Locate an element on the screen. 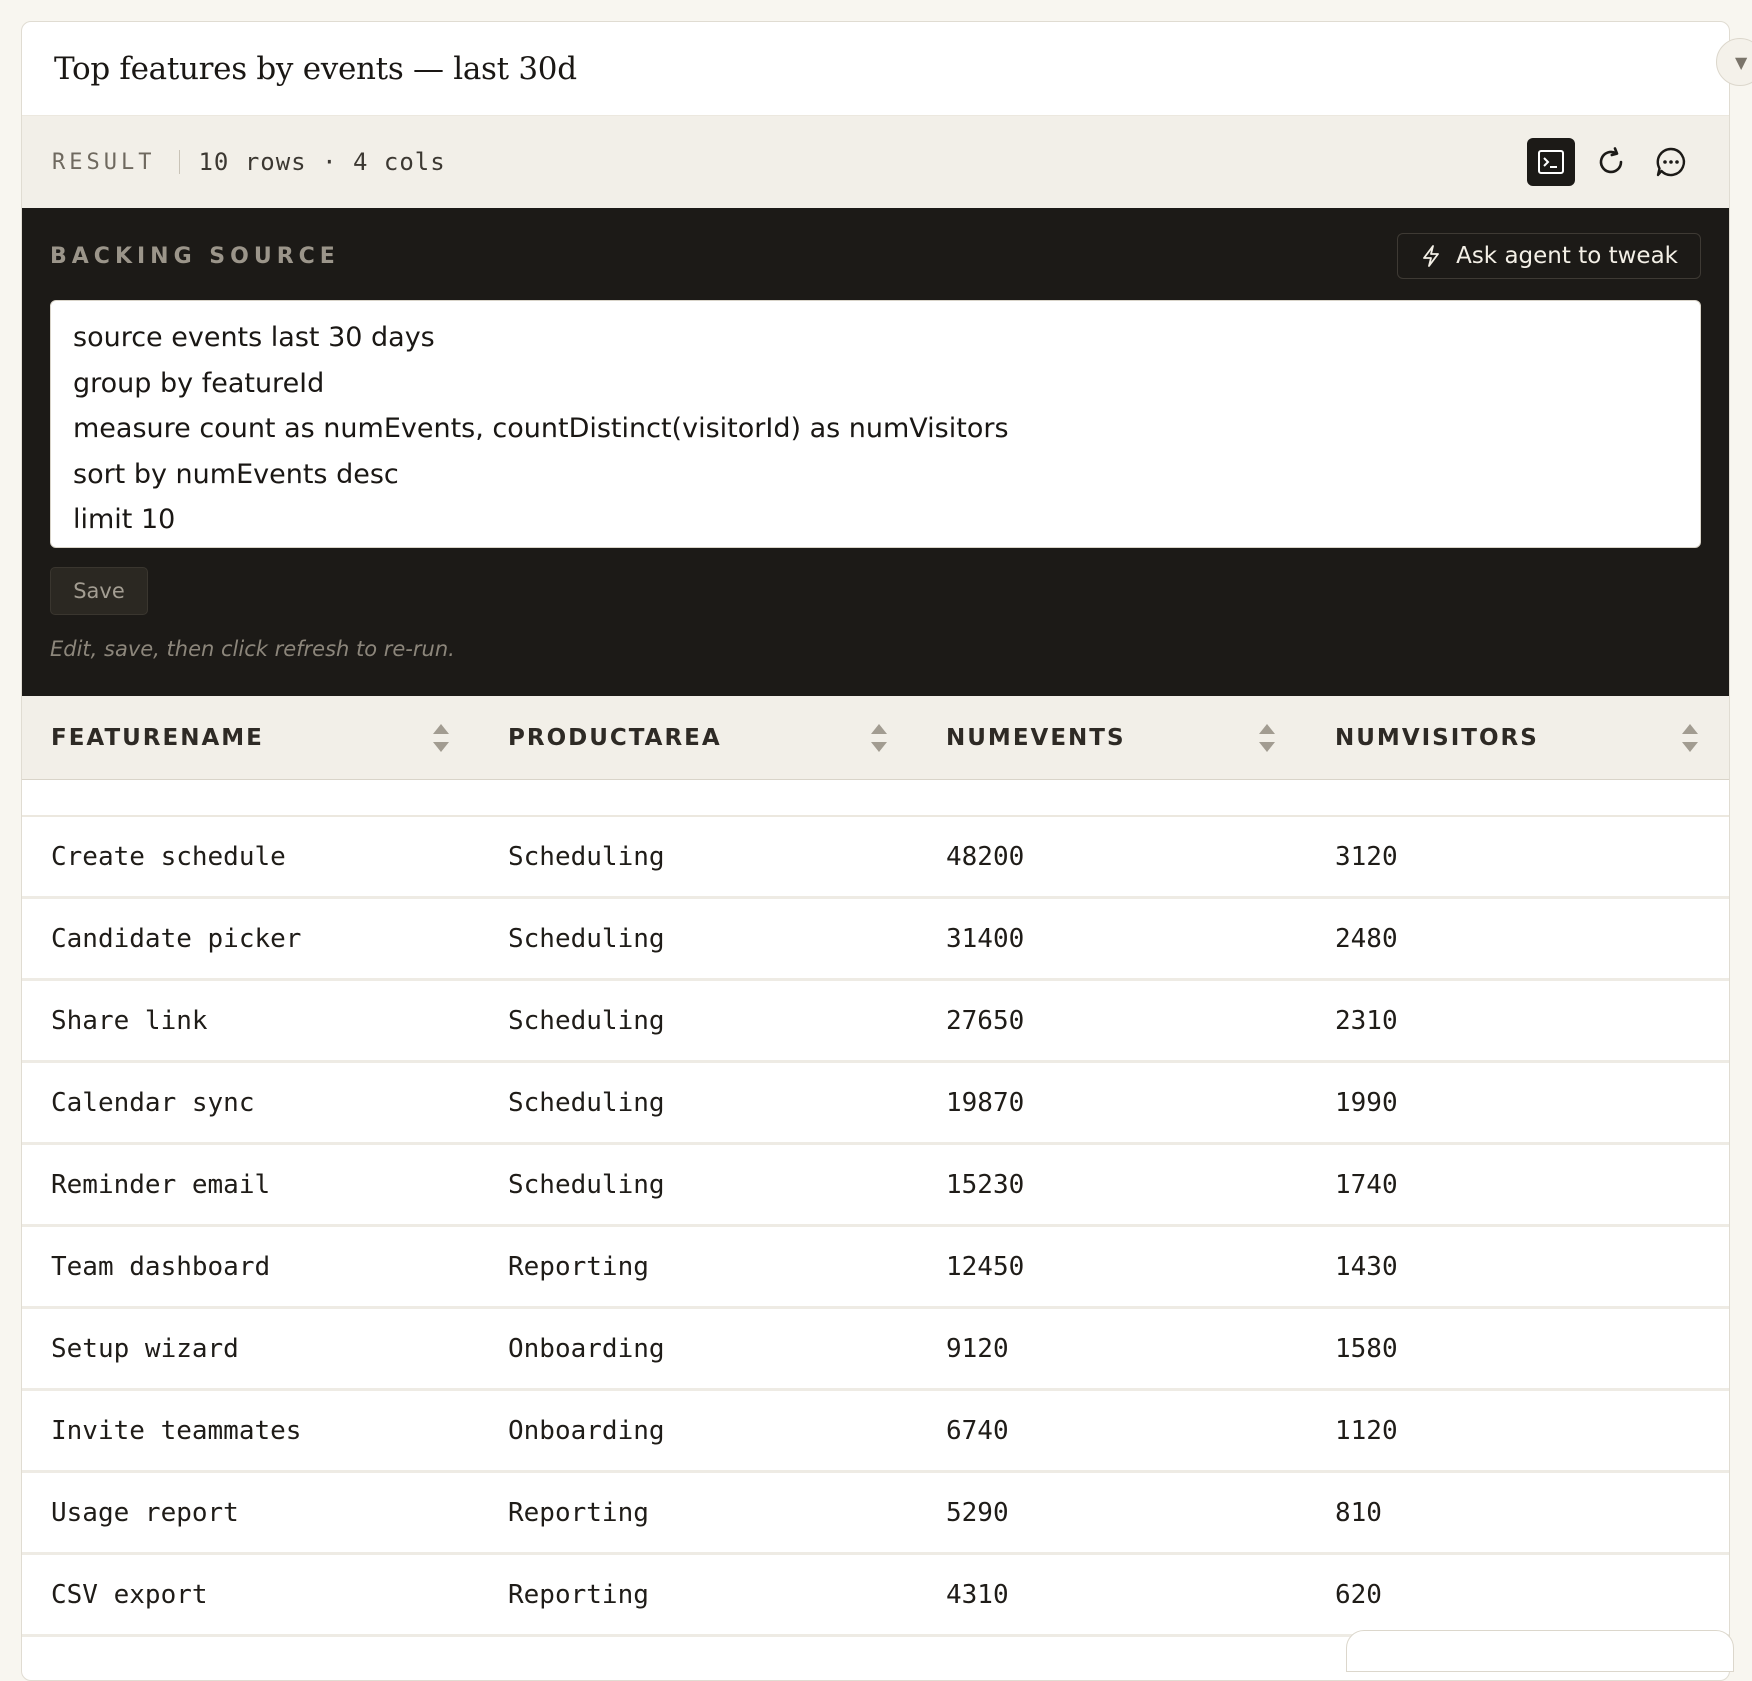  table-row: Setup wizard Onboarding 9120 1580 is located at coordinates (875, 1350).